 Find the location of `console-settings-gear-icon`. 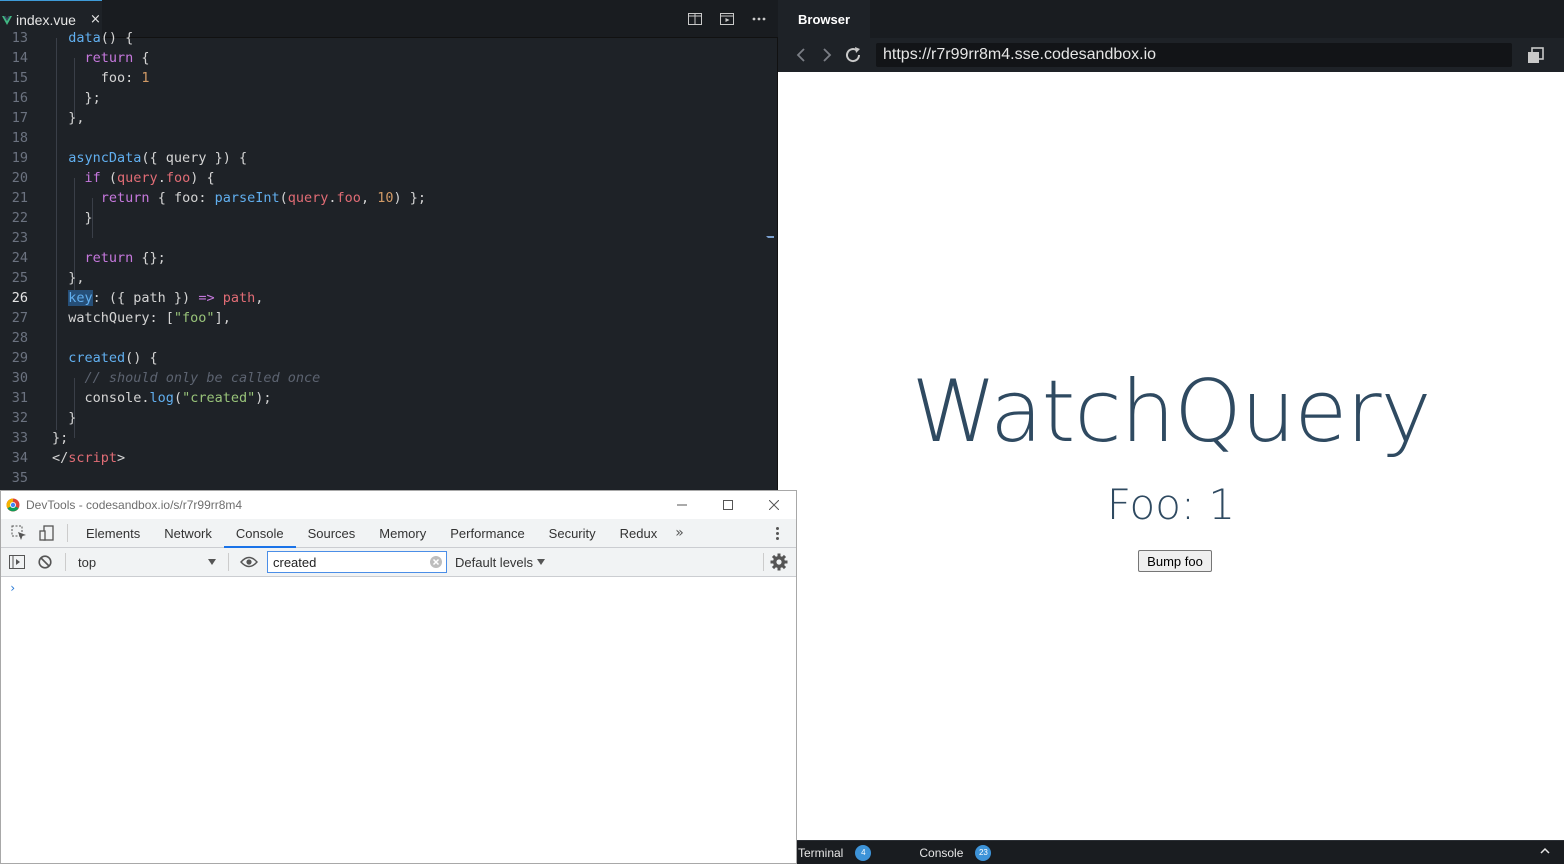

console-settings-gear-icon is located at coordinates (779, 562).